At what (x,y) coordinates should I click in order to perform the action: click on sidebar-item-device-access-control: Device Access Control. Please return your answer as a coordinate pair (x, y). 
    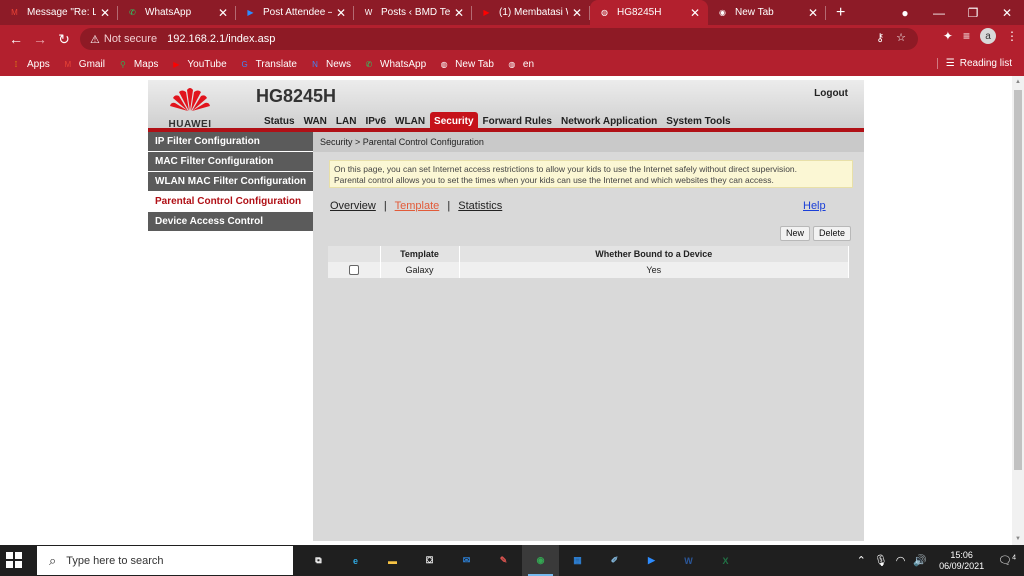
    Looking at the image, I should click on (230, 221).